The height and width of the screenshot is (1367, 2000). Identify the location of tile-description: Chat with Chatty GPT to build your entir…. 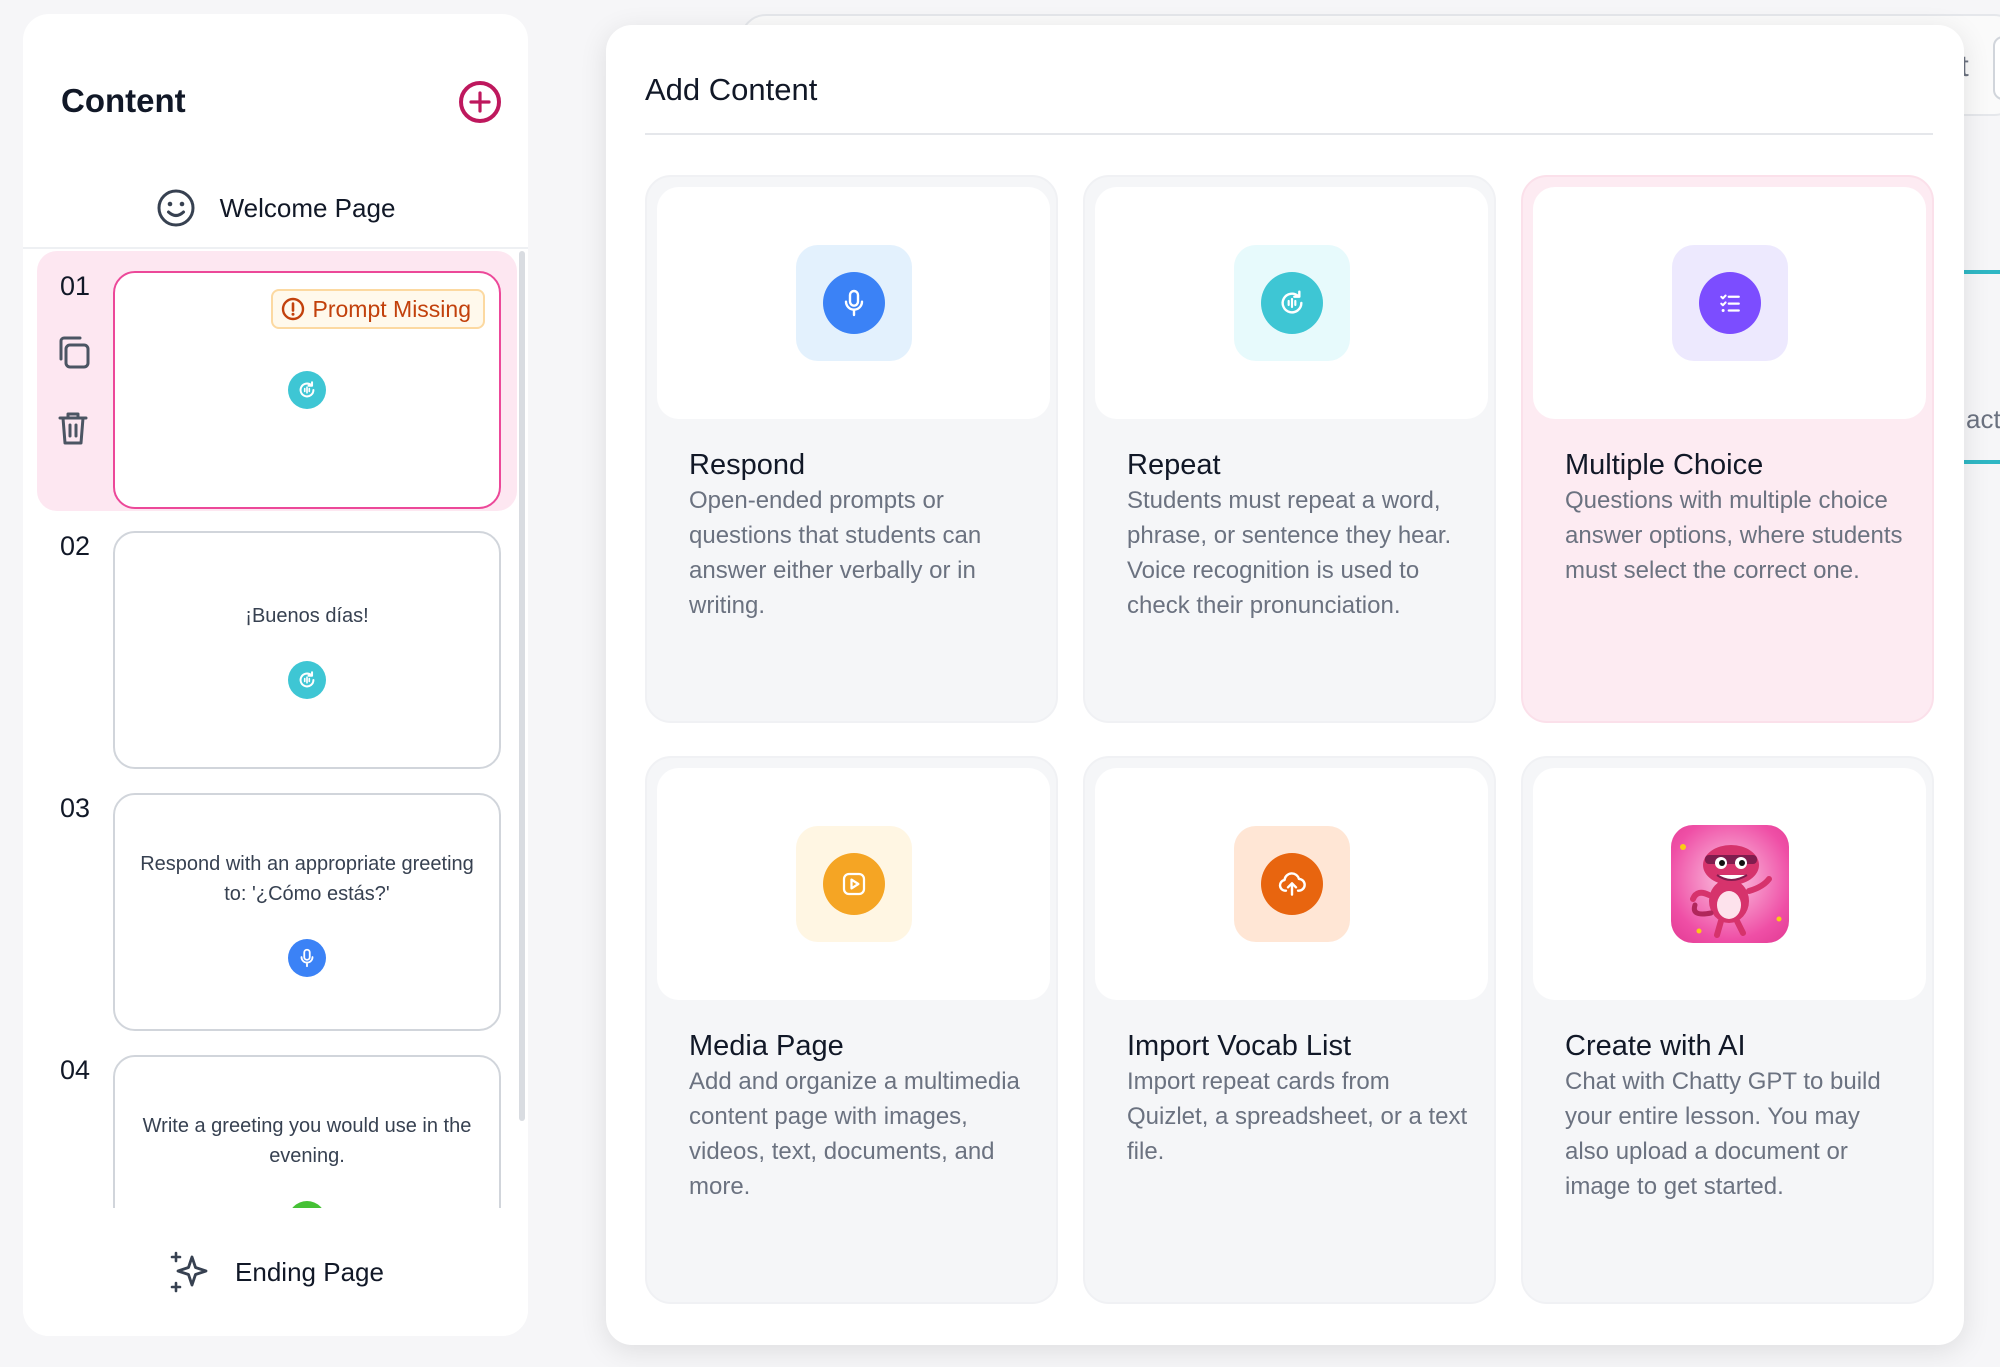
(1723, 1134).